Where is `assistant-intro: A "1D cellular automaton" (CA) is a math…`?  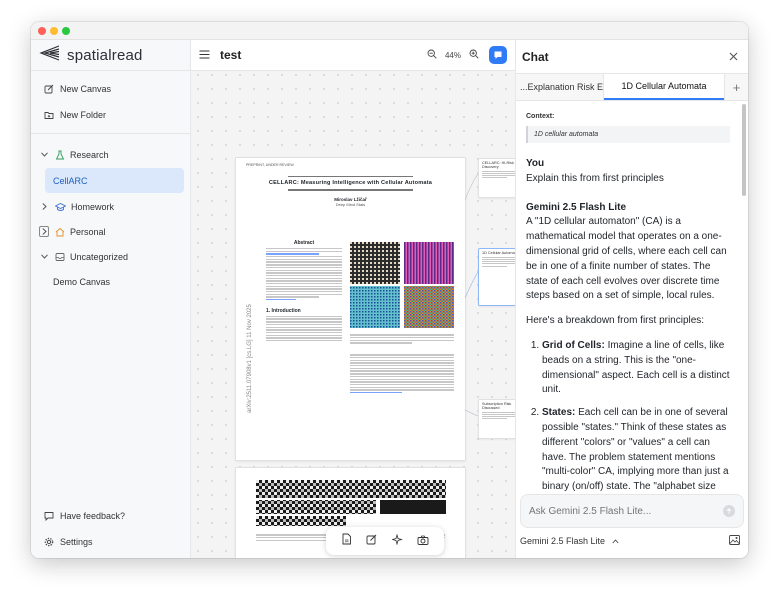 assistant-intro: A "1D cellular automaton" (CA) is a math… is located at coordinates (626, 259).